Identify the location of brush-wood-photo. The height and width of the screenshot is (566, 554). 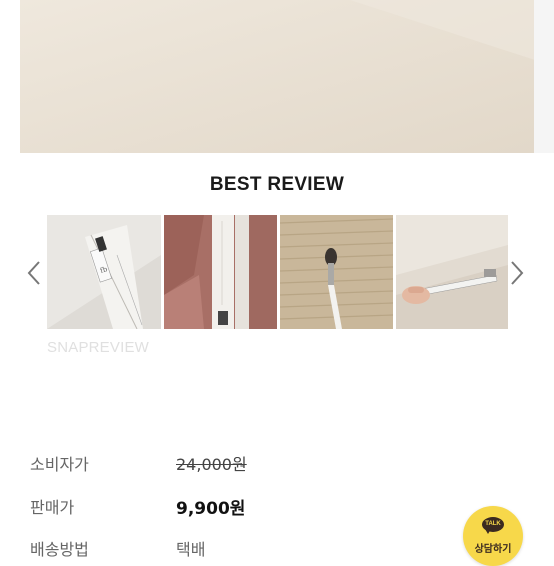
(336, 272).